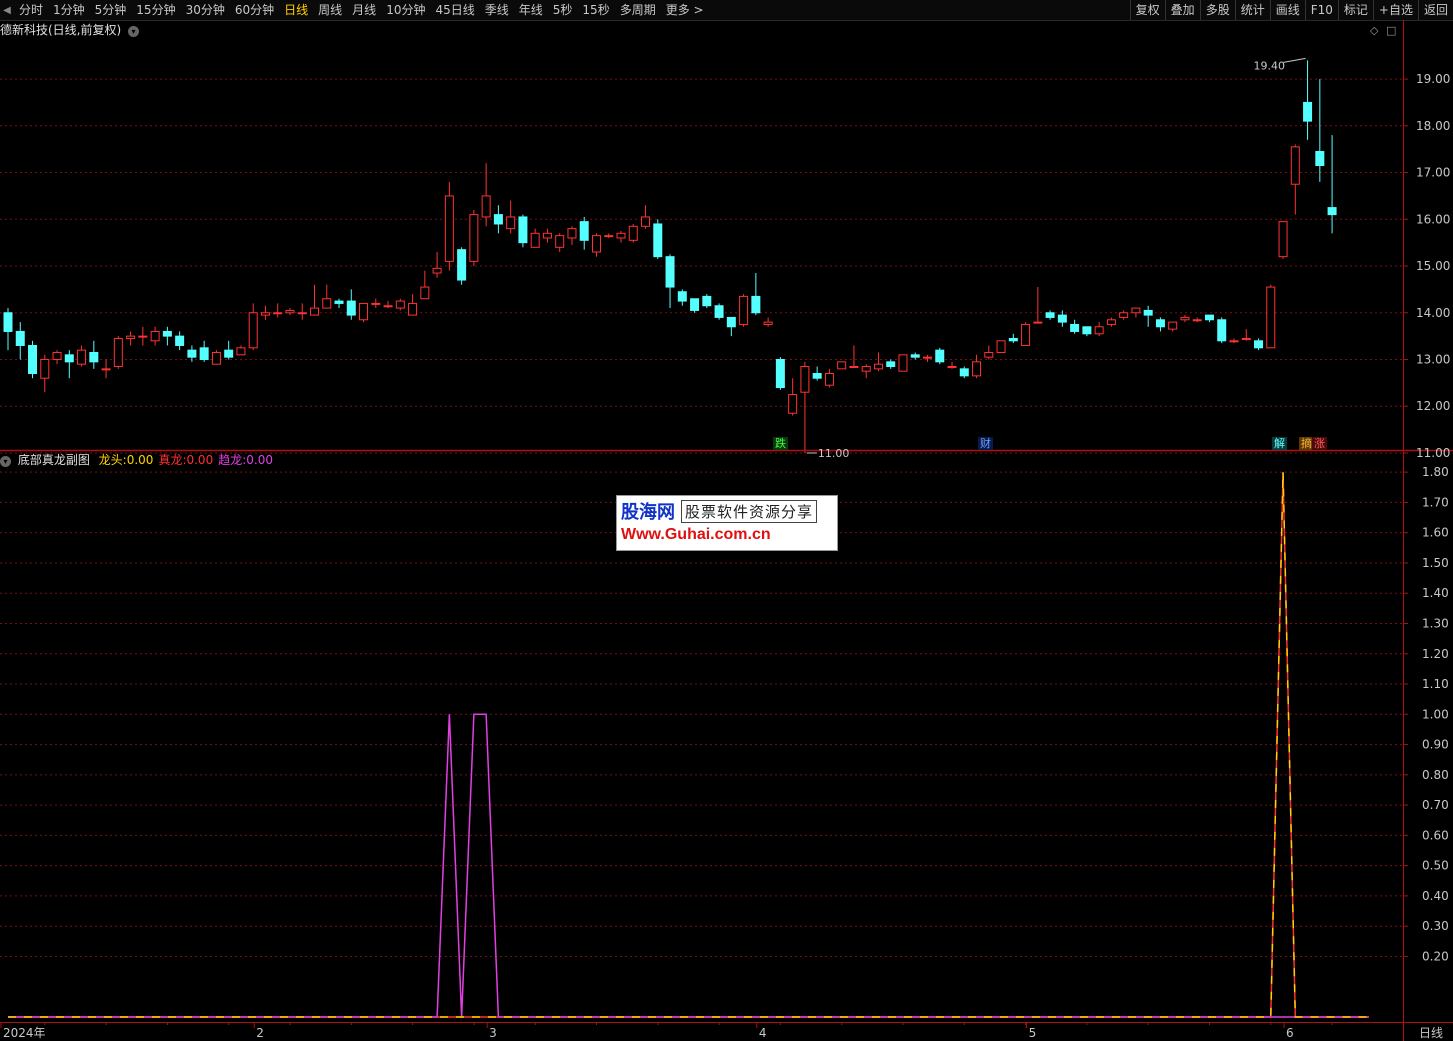  Describe the element at coordinates (696, 534) in the screenshot. I see `watermark-url: Www.Guhai.com.cn` at that location.